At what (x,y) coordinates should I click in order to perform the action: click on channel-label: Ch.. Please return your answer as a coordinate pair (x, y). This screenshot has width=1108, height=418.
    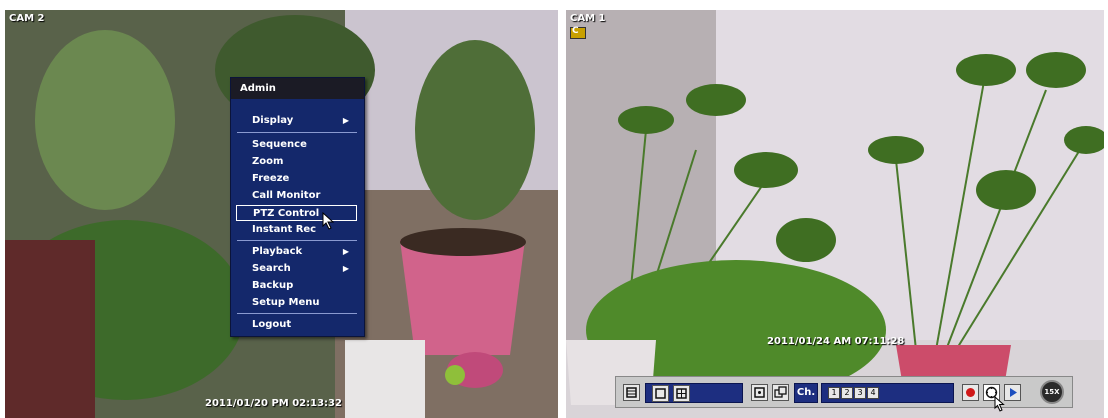
    Looking at the image, I should click on (806, 393).